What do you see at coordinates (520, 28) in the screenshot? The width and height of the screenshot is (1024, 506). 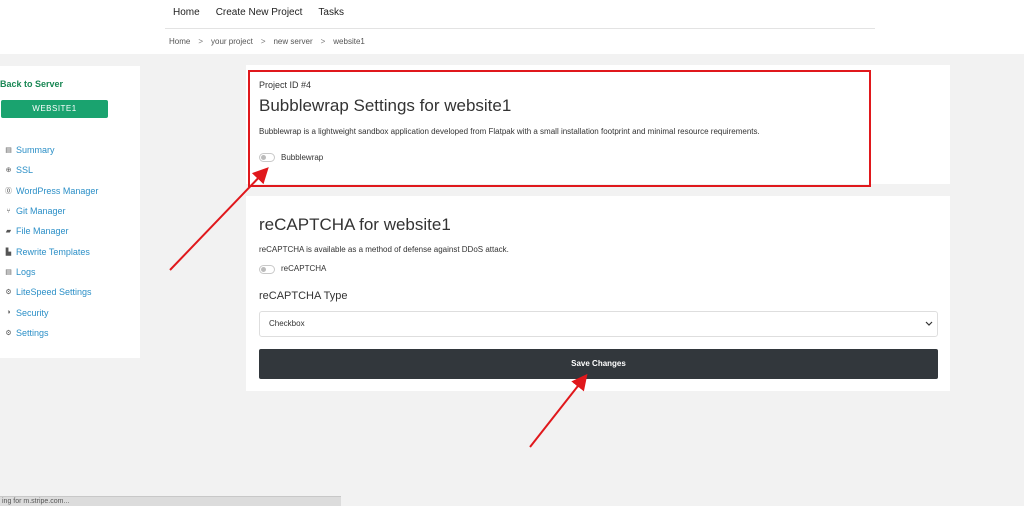 I see `nav-divider` at bounding box center [520, 28].